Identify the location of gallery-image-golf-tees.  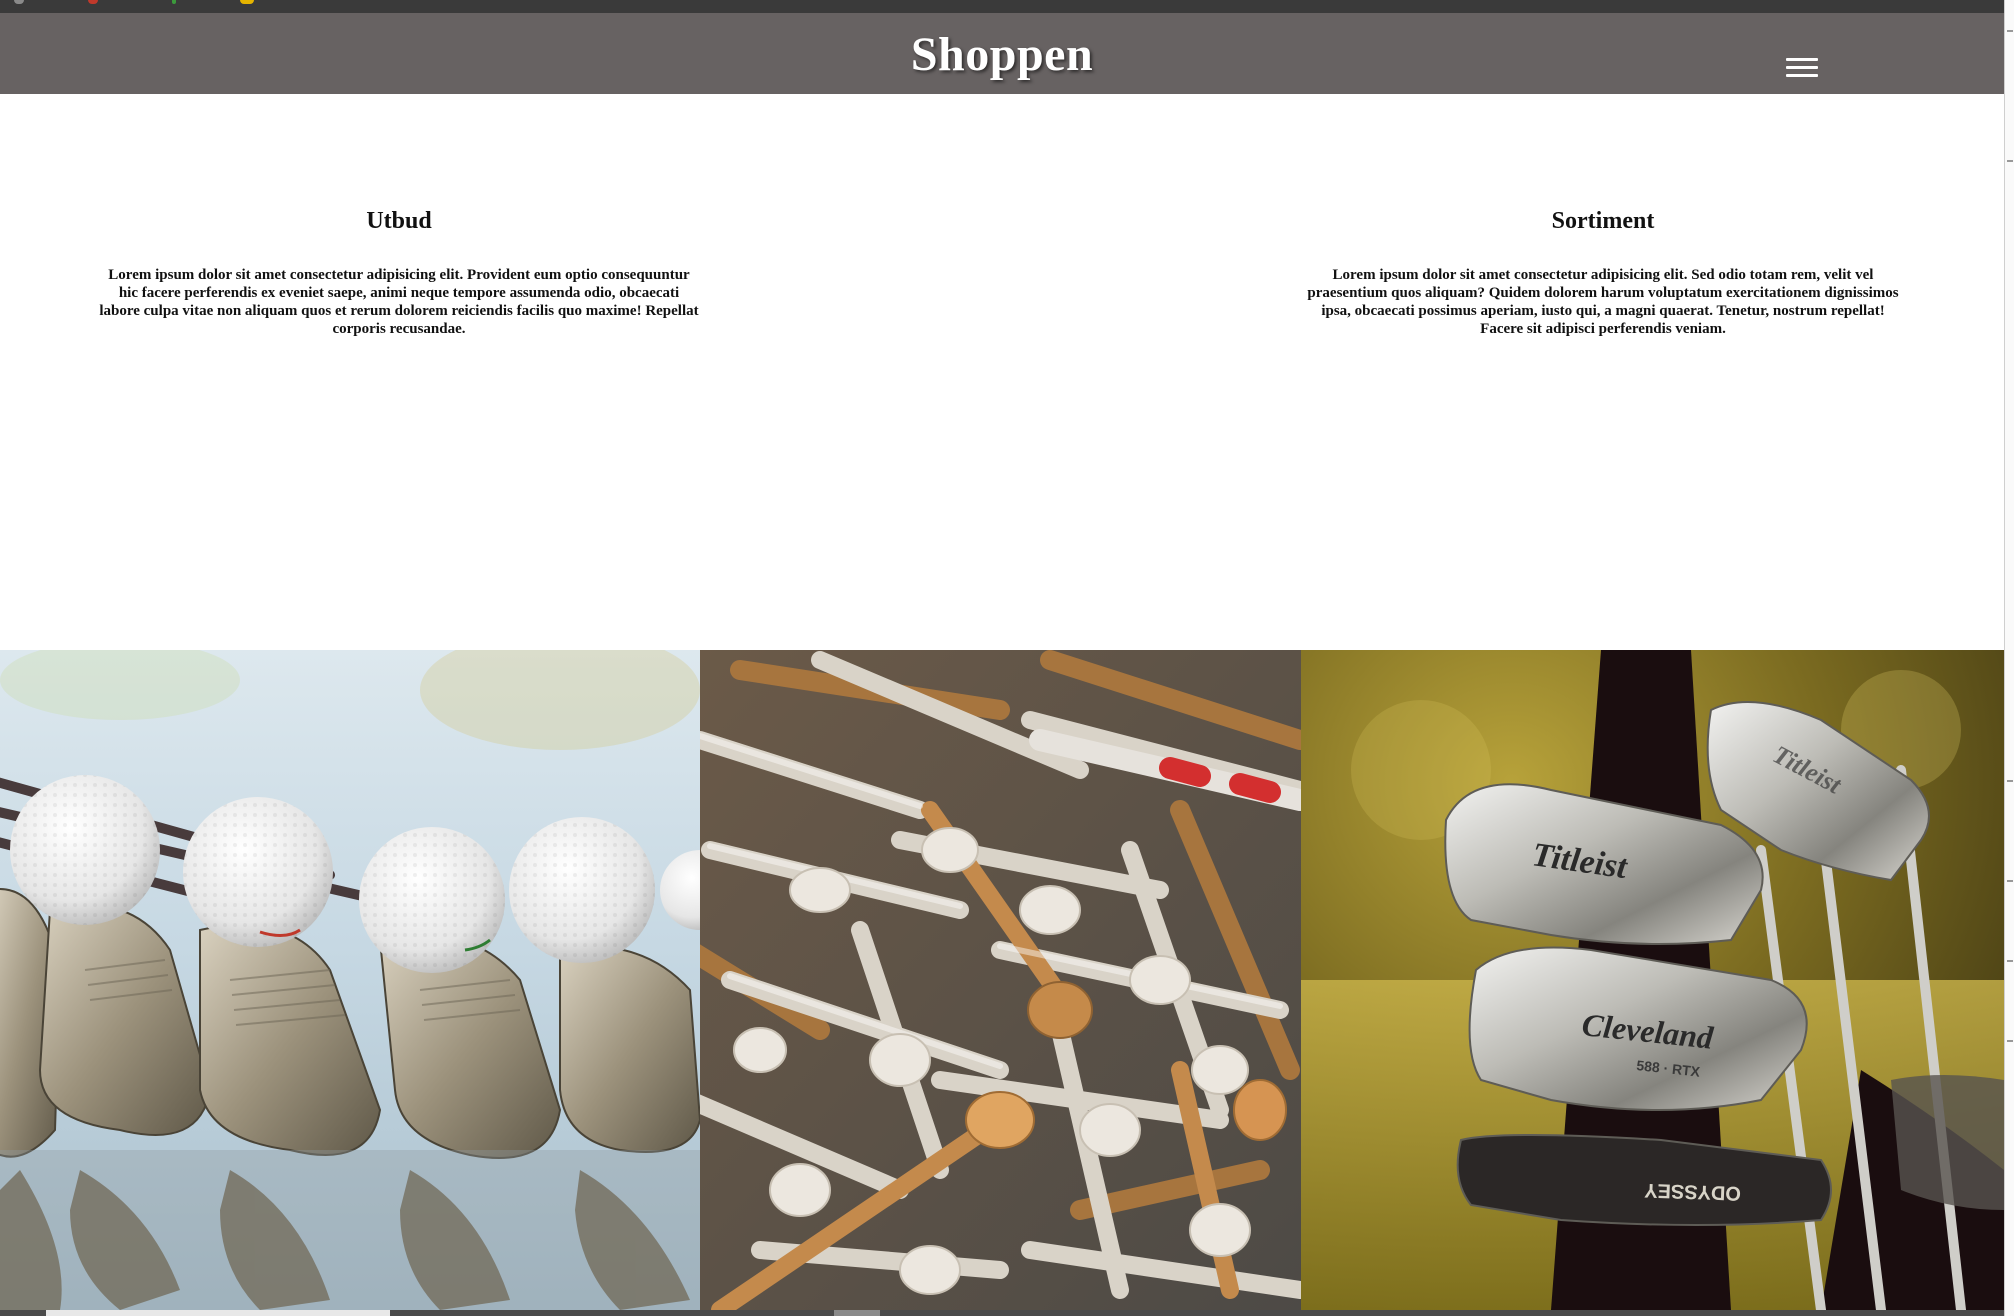
(1000, 980).